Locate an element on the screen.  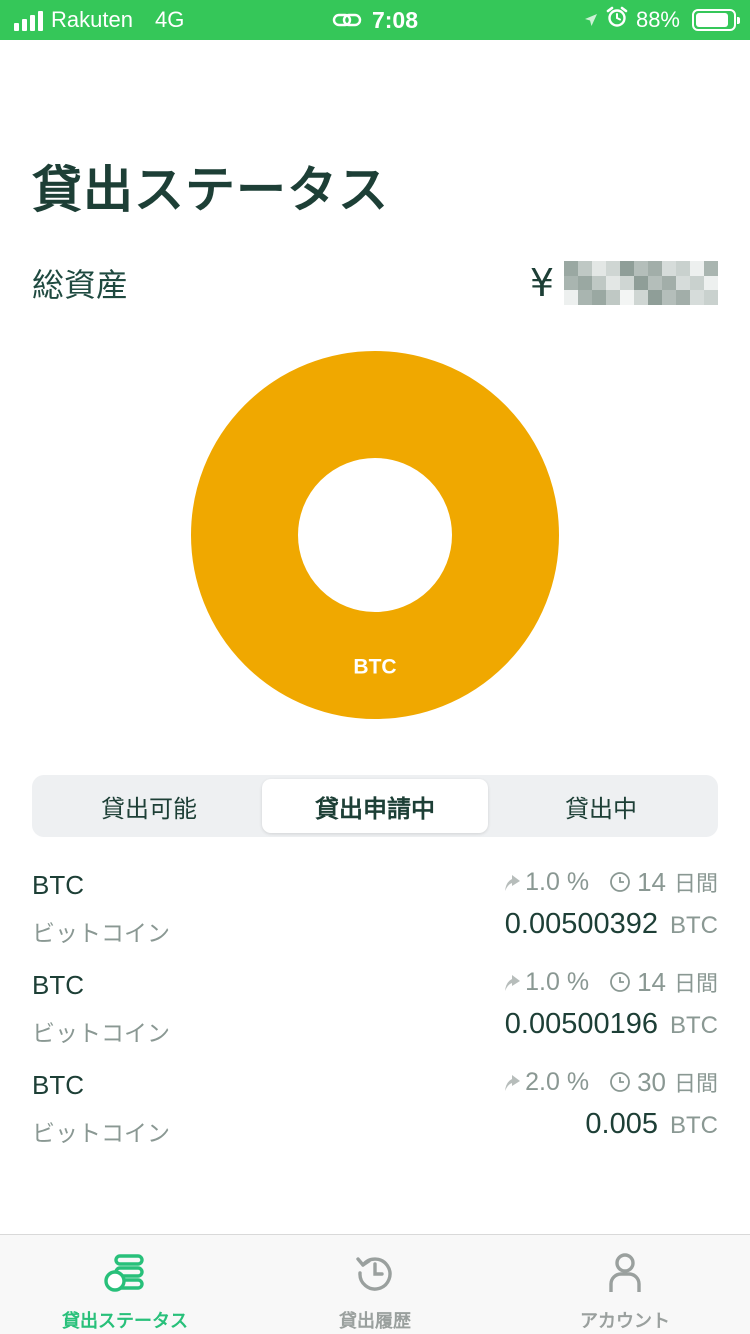
tab-label: 貸出履歴 is located at coordinates (375, 1321).